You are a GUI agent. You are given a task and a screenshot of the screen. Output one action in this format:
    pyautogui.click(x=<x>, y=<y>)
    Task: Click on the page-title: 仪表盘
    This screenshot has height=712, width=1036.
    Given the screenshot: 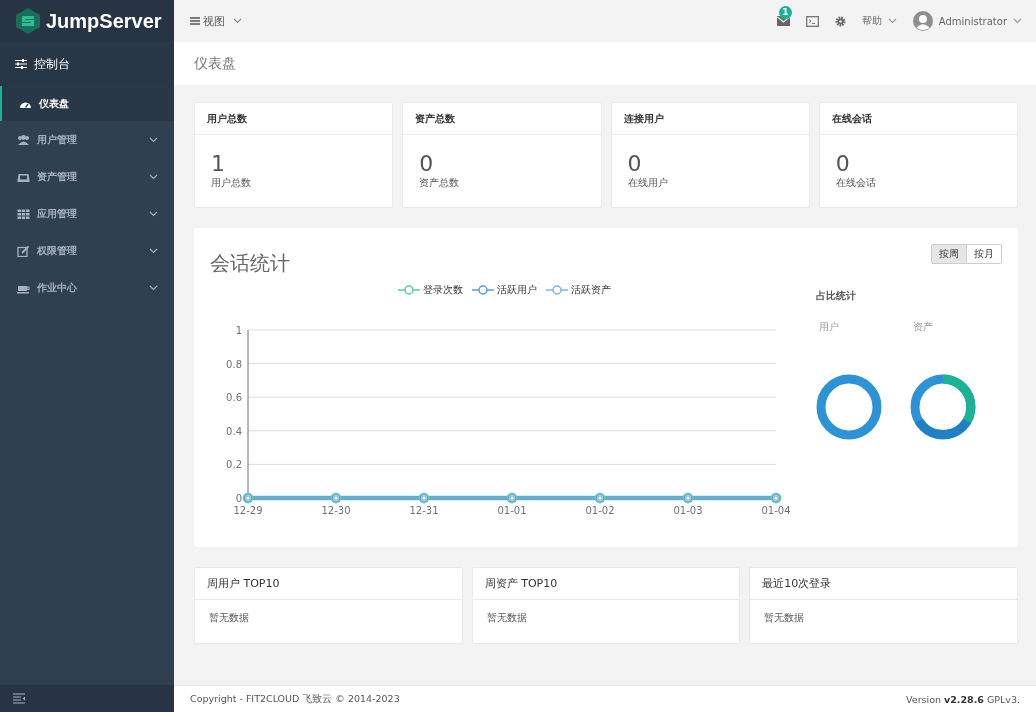 What is the action you would take?
    pyautogui.click(x=215, y=63)
    